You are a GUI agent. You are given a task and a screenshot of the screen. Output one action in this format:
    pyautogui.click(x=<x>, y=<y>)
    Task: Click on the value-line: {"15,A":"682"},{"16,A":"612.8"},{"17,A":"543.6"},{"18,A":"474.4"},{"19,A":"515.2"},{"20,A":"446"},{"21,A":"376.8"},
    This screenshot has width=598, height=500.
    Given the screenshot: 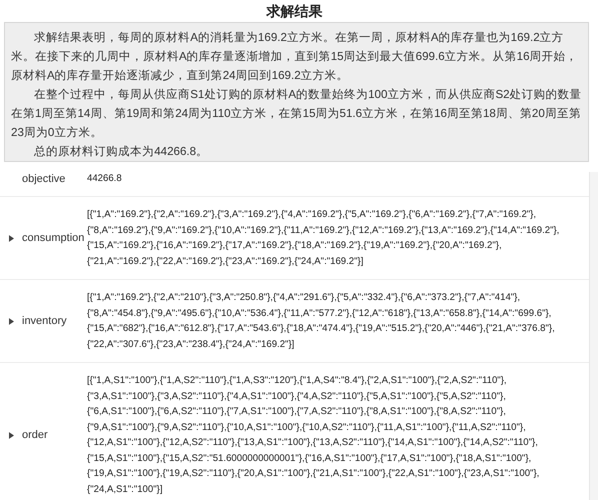 What is the action you would take?
    pyautogui.click(x=321, y=329)
    